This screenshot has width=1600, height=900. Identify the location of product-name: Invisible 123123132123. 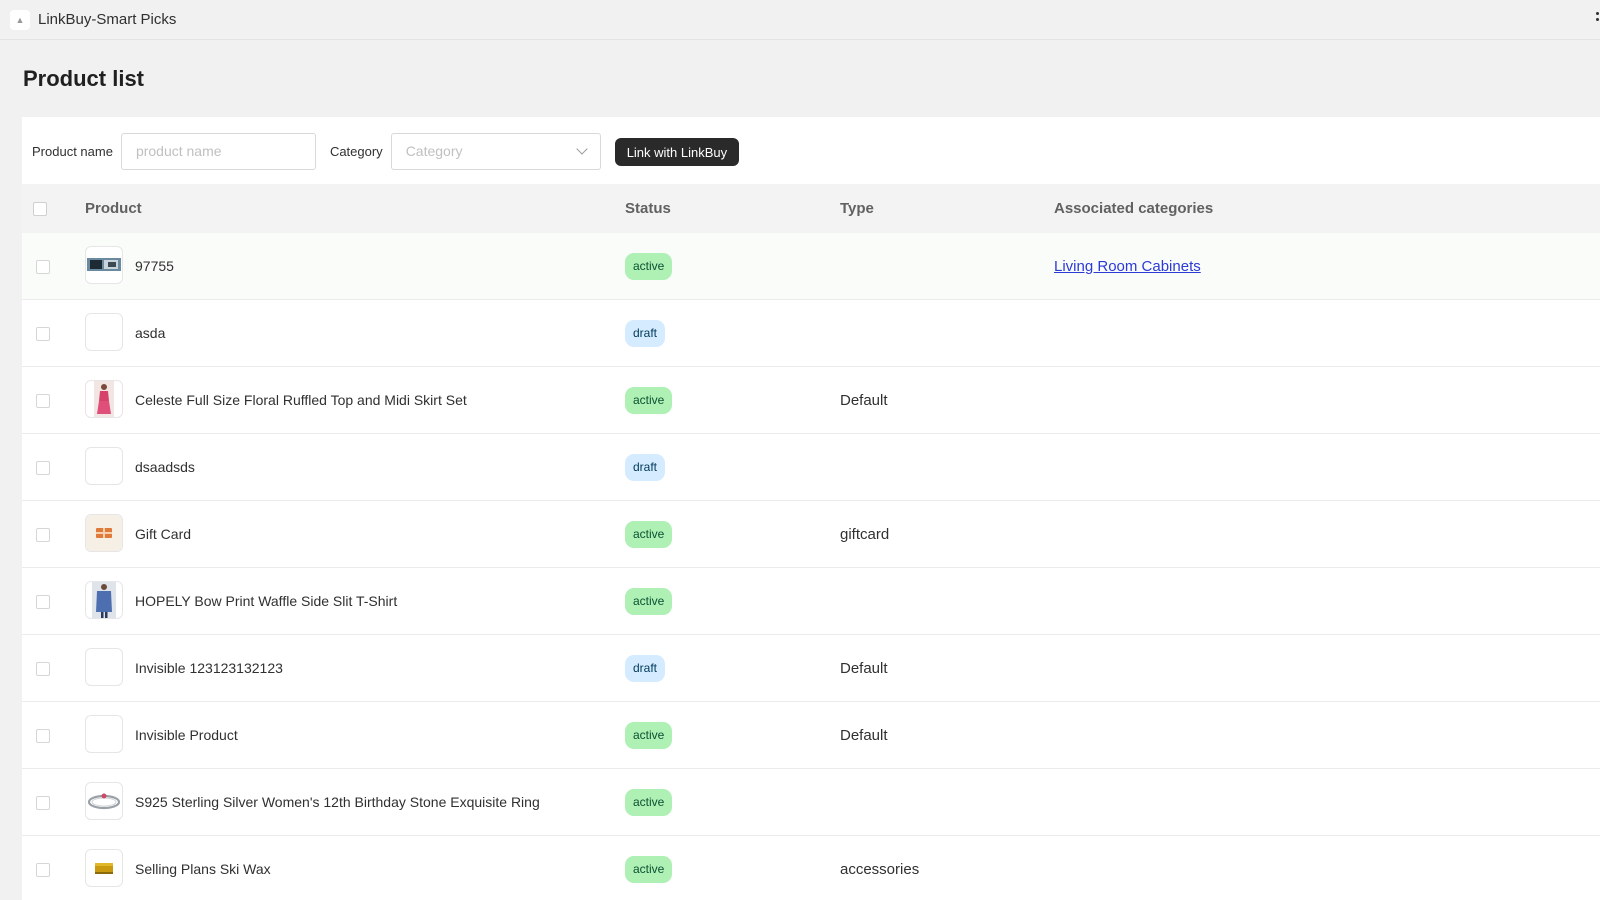
(209, 668).